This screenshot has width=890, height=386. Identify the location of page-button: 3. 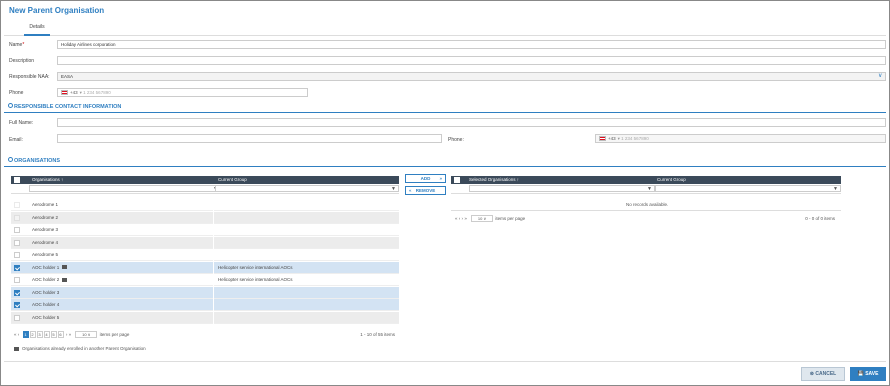
(39, 334).